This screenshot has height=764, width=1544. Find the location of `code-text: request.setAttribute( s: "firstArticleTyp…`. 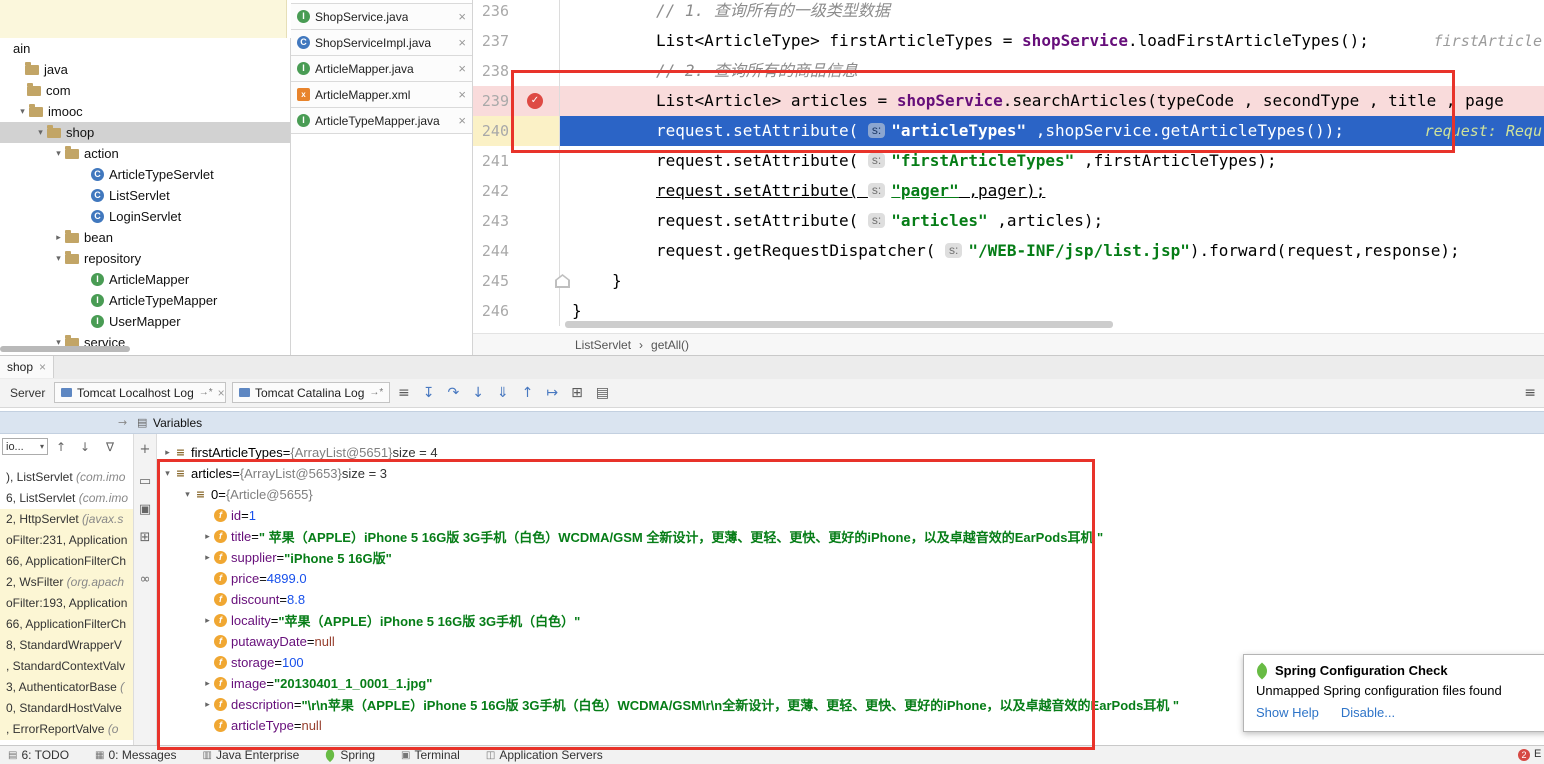

code-text: request.setAttribute( s: "firstArticleTyp… is located at coordinates (1052, 161).